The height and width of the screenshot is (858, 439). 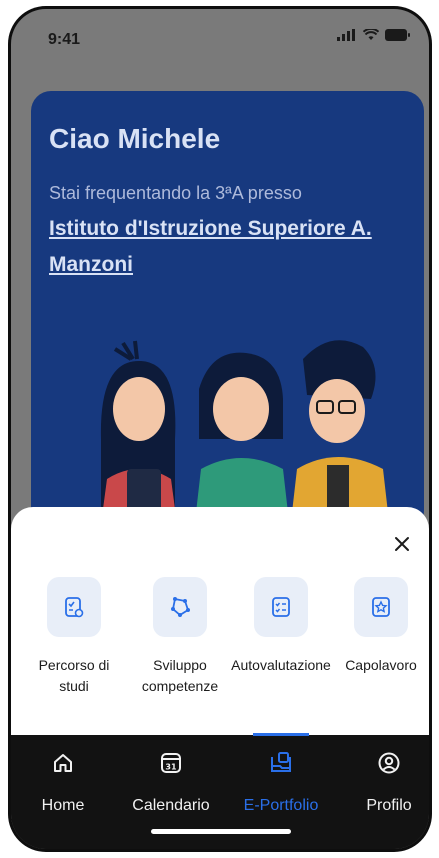 I want to click on enrollment-subtitle: Stai frequentando la 3ªA presso, so click(x=175, y=193).